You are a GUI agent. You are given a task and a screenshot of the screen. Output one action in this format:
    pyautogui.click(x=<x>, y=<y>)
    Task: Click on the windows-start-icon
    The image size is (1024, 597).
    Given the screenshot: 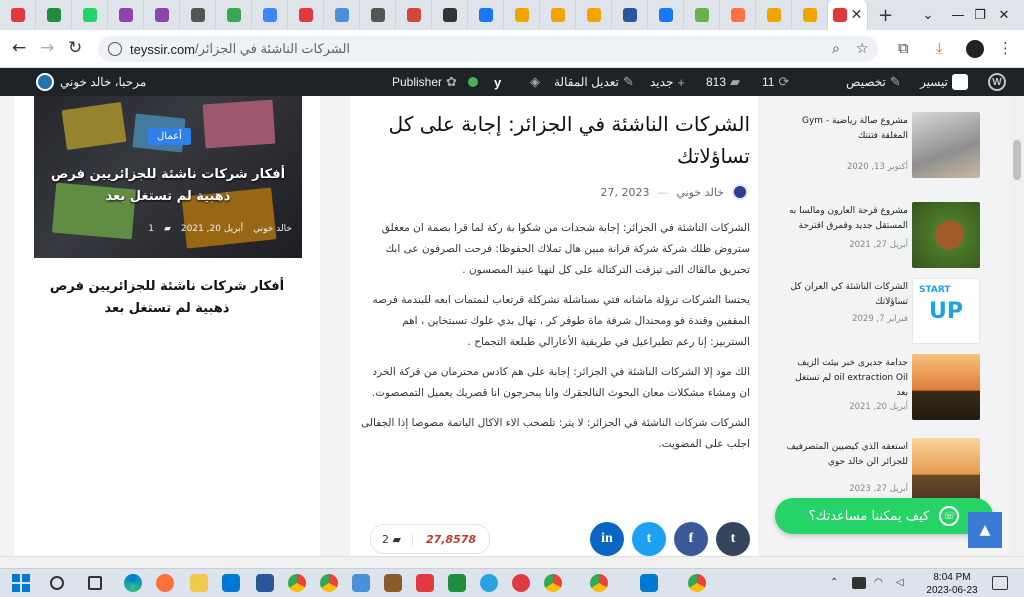 What is the action you would take?
    pyautogui.click(x=21, y=583)
    